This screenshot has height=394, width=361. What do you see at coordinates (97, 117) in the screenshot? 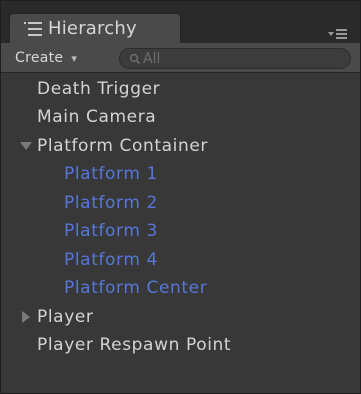
I see `item-label: Main Camera` at bounding box center [97, 117].